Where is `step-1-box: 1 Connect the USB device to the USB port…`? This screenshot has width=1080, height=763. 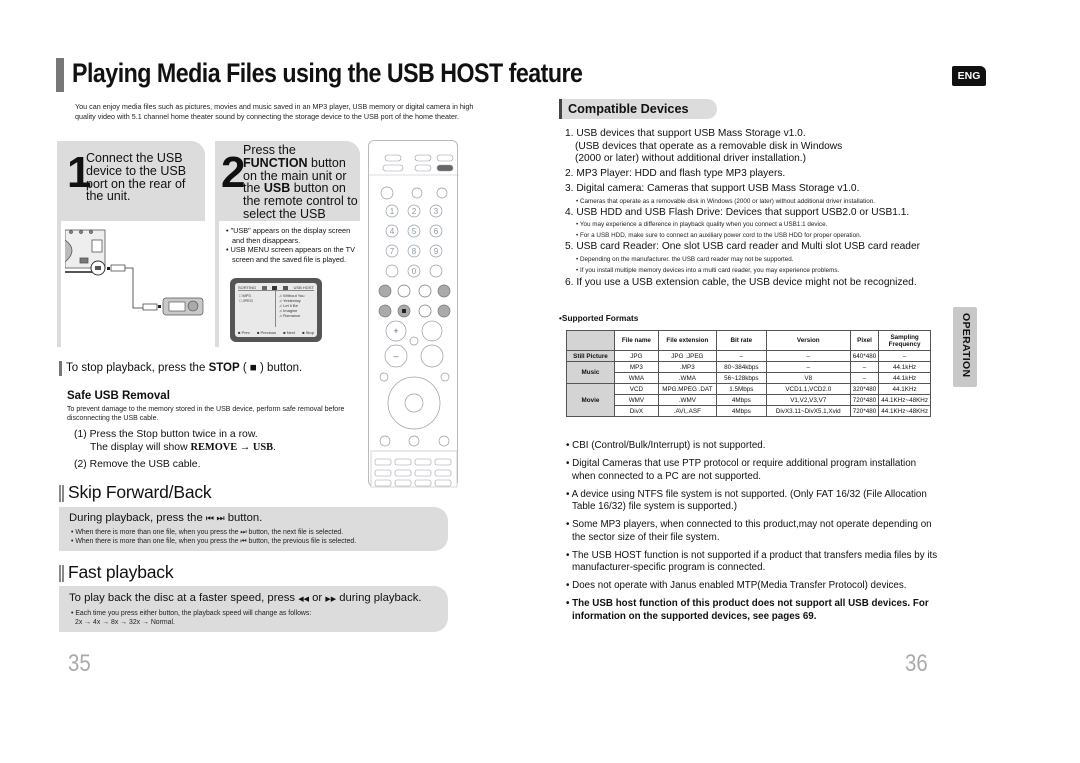
step-1-box: 1 Connect the USB device to the USB port… is located at coordinates (131, 181).